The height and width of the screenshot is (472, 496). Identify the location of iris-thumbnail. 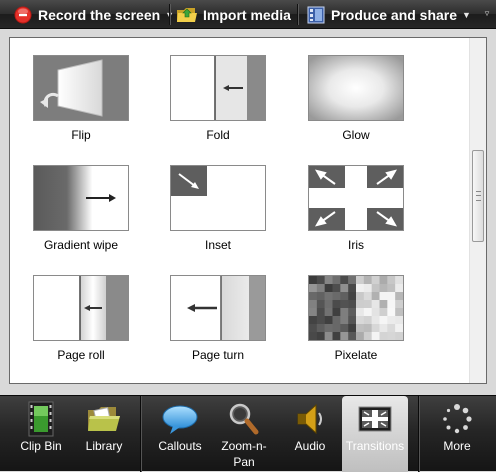
(356, 198).